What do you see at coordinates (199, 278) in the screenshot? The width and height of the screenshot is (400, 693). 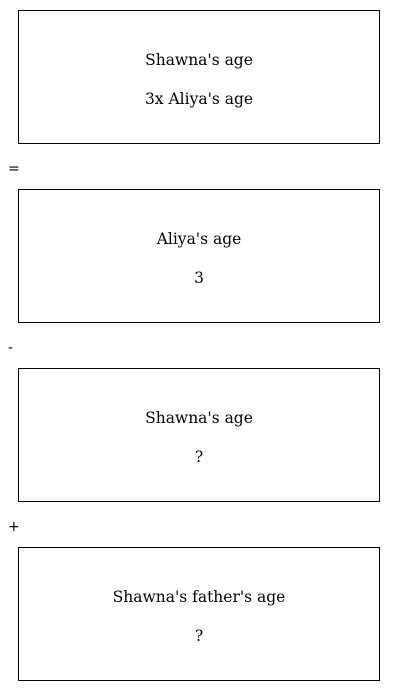 I see `box-value: 3` at bounding box center [199, 278].